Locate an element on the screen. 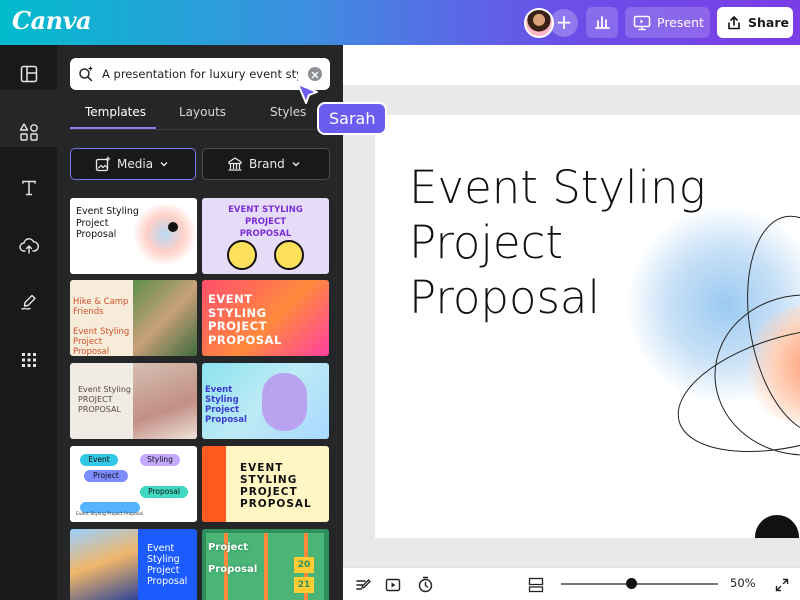 The height and width of the screenshot is (600, 800). uploads-tab-button is located at coordinates (28, 246).